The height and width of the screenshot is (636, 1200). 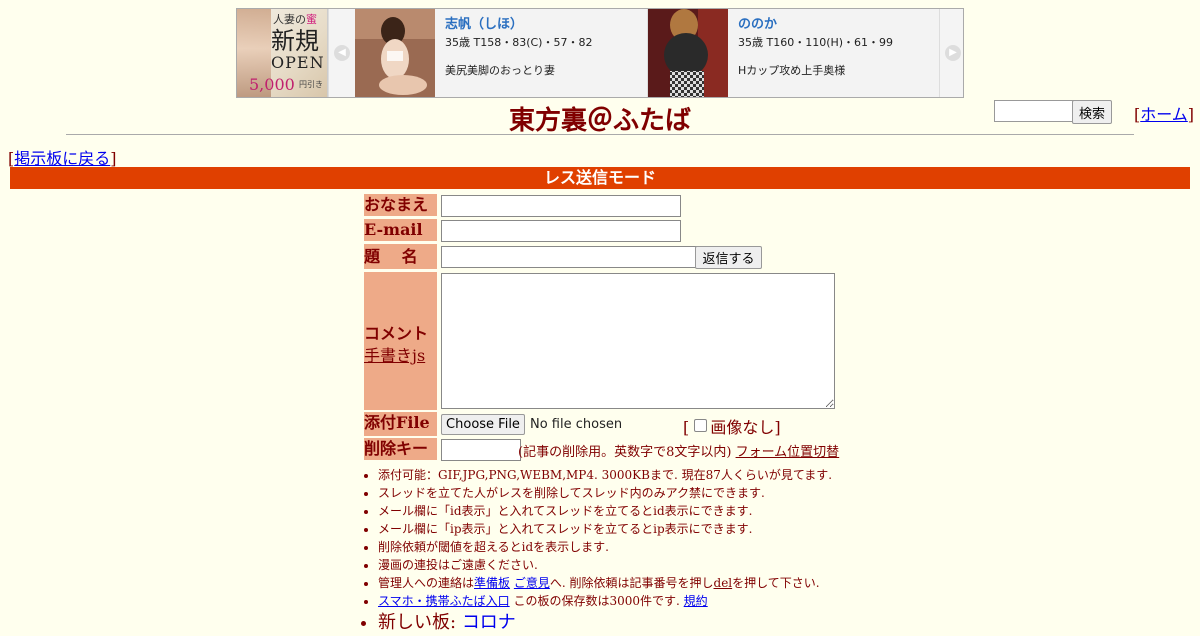 What do you see at coordinates (679, 452) in the screenshot?
I see `delete-key-note: (記事の削除用。英数字で8文字以内) フォーム位置切替` at bounding box center [679, 452].